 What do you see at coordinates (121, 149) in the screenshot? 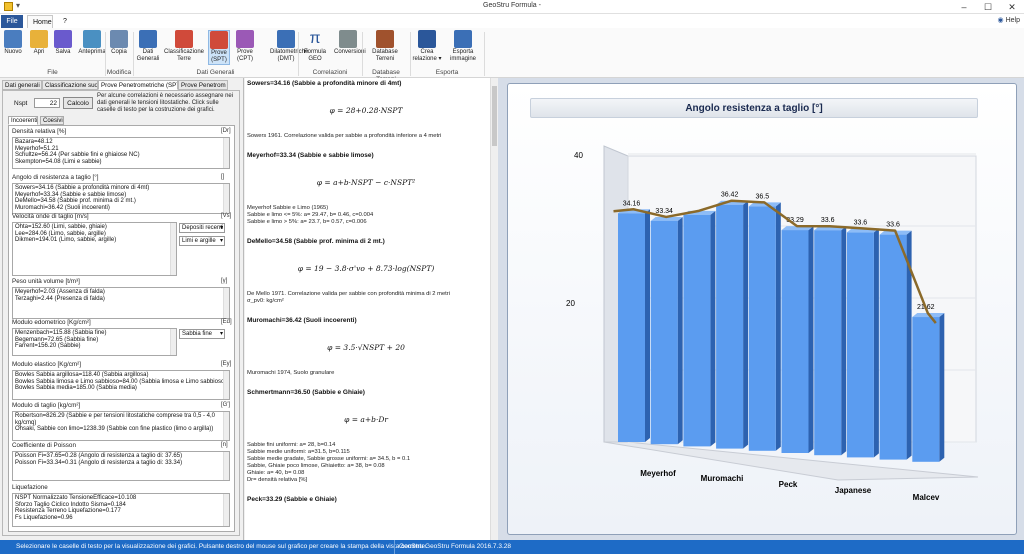
I see `correlation-item: Meyerhof=51.21` at bounding box center [121, 149].